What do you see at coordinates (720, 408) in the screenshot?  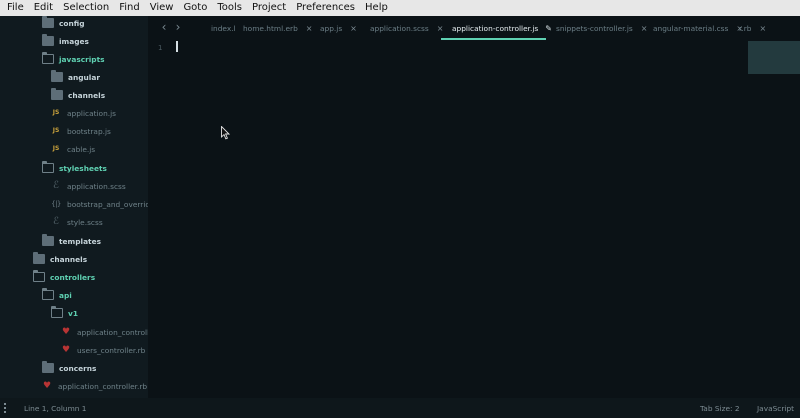 I see `tab-size: Tab Size: 2` at bounding box center [720, 408].